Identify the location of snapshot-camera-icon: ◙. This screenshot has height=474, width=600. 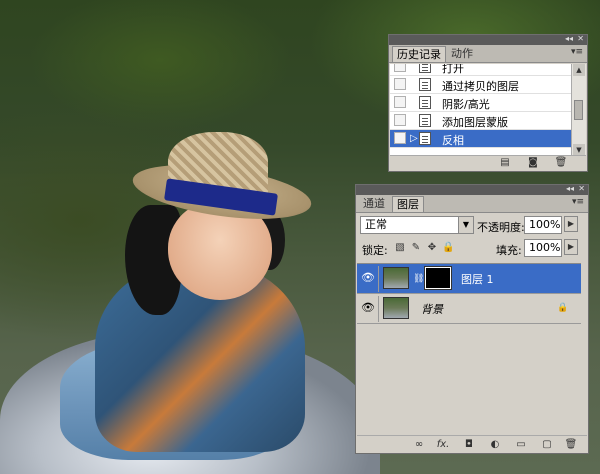
(533, 163).